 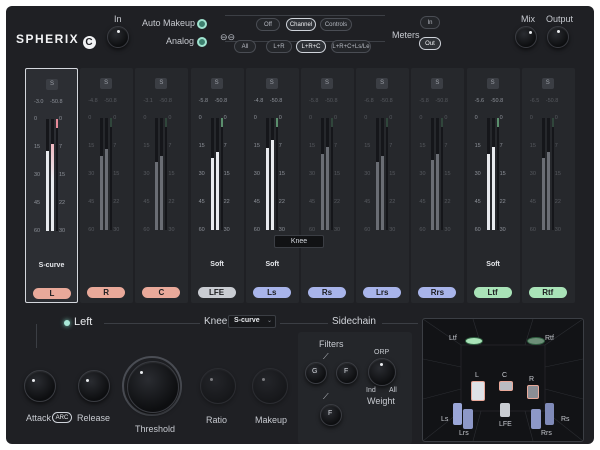 I want to click on release-knob, so click(x=94, y=386).